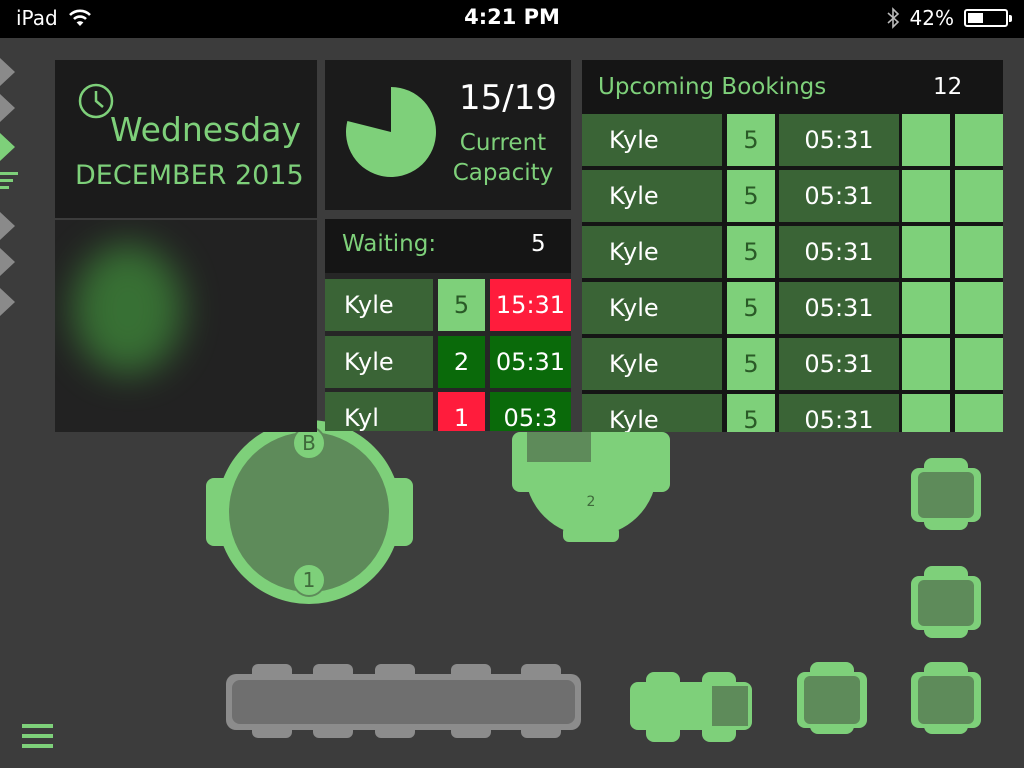 Image resolution: width=1024 pixels, height=768 pixels. What do you see at coordinates (508, 98) in the screenshot?
I see `capacity-value: 15/19` at bounding box center [508, 98].